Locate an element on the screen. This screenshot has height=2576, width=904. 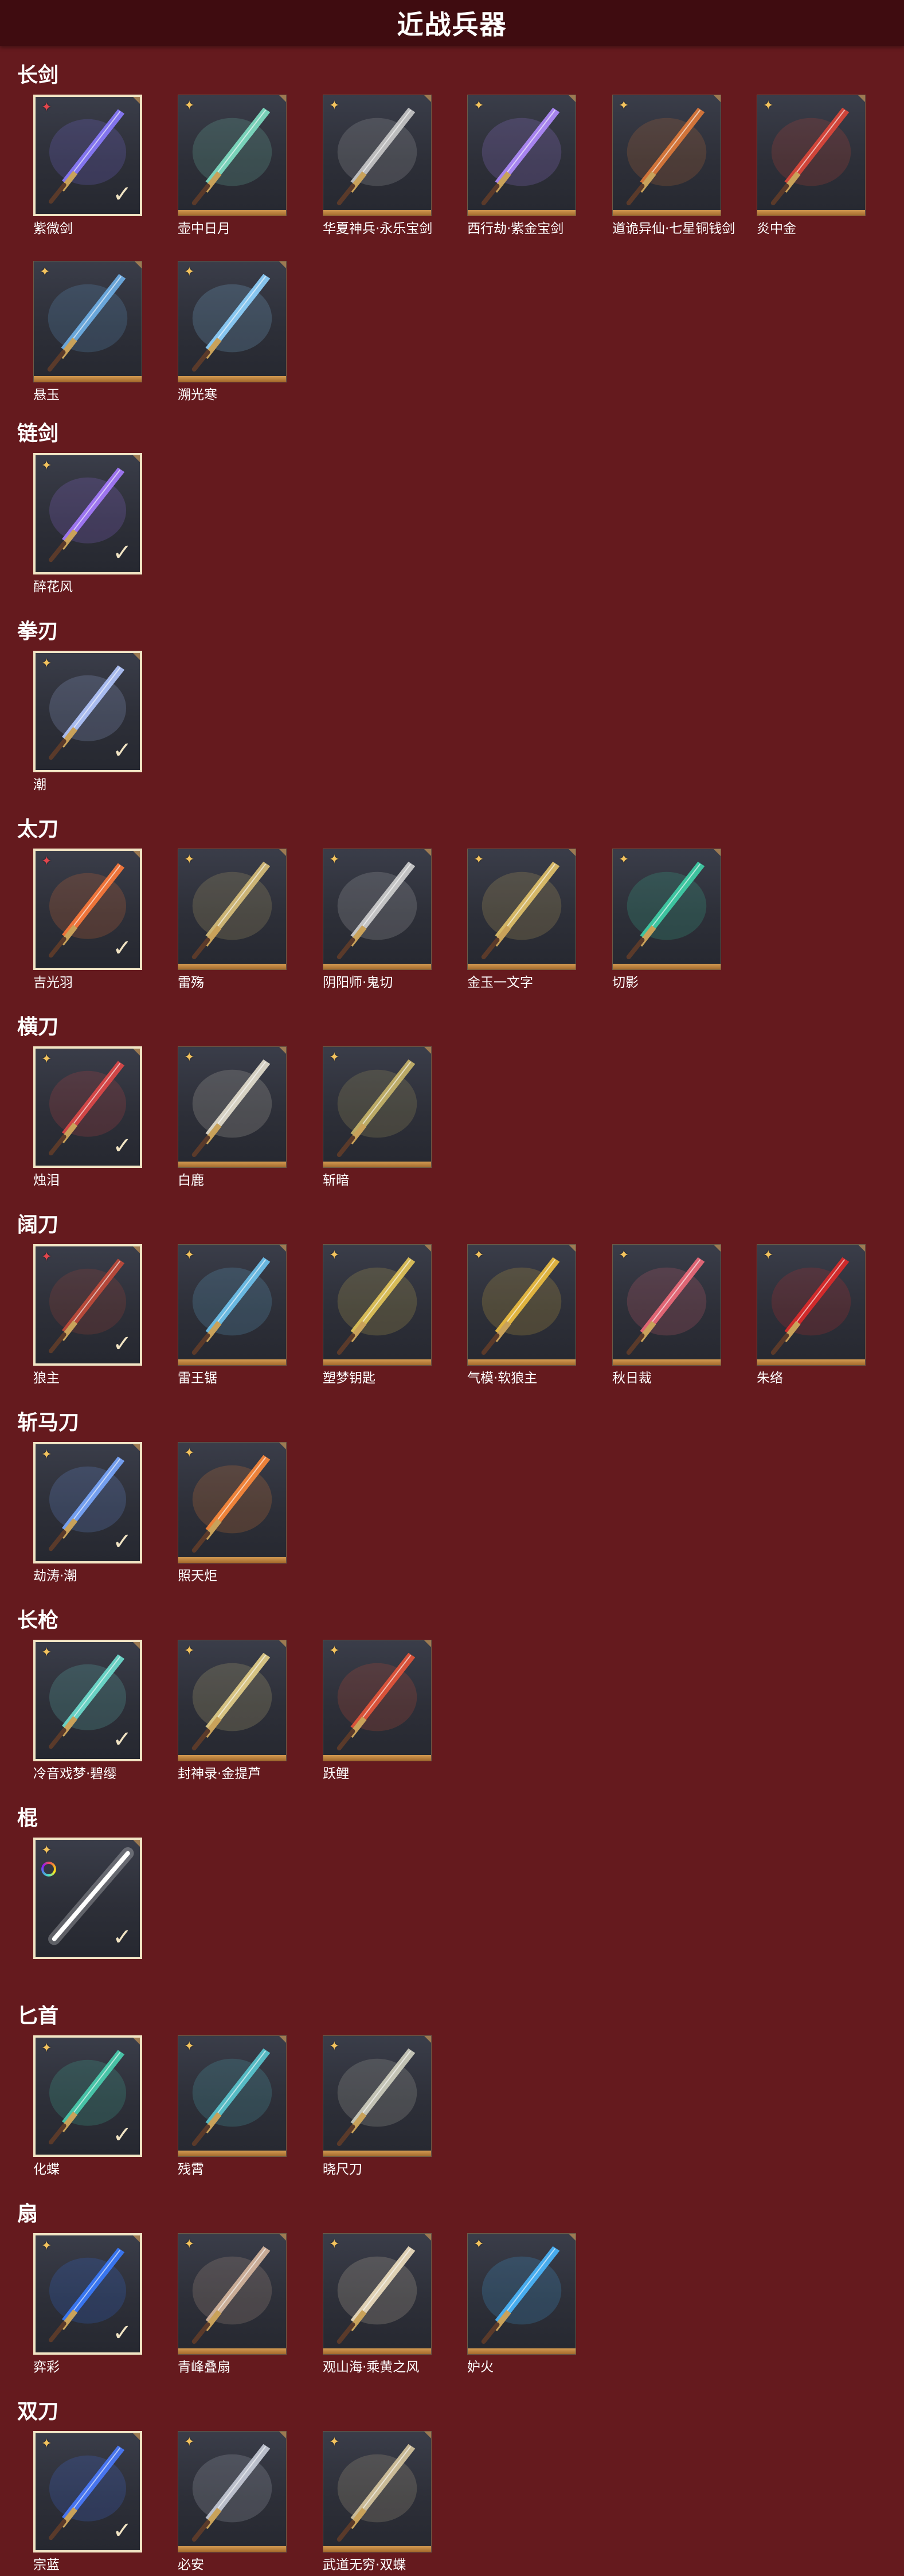
weapon-card: ✦ ✓ 紫微剑 is located at coordinates (88, 167).